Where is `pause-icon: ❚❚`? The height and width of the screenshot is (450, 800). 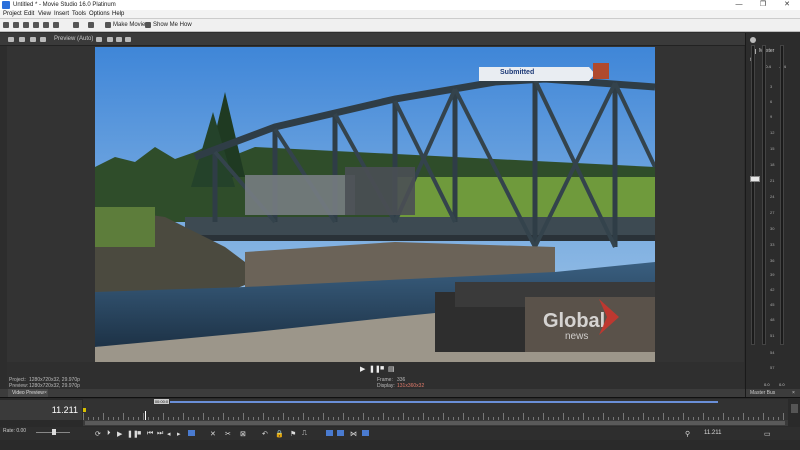 pause-icon: ❚❚ is located at coordinates (375, 369).